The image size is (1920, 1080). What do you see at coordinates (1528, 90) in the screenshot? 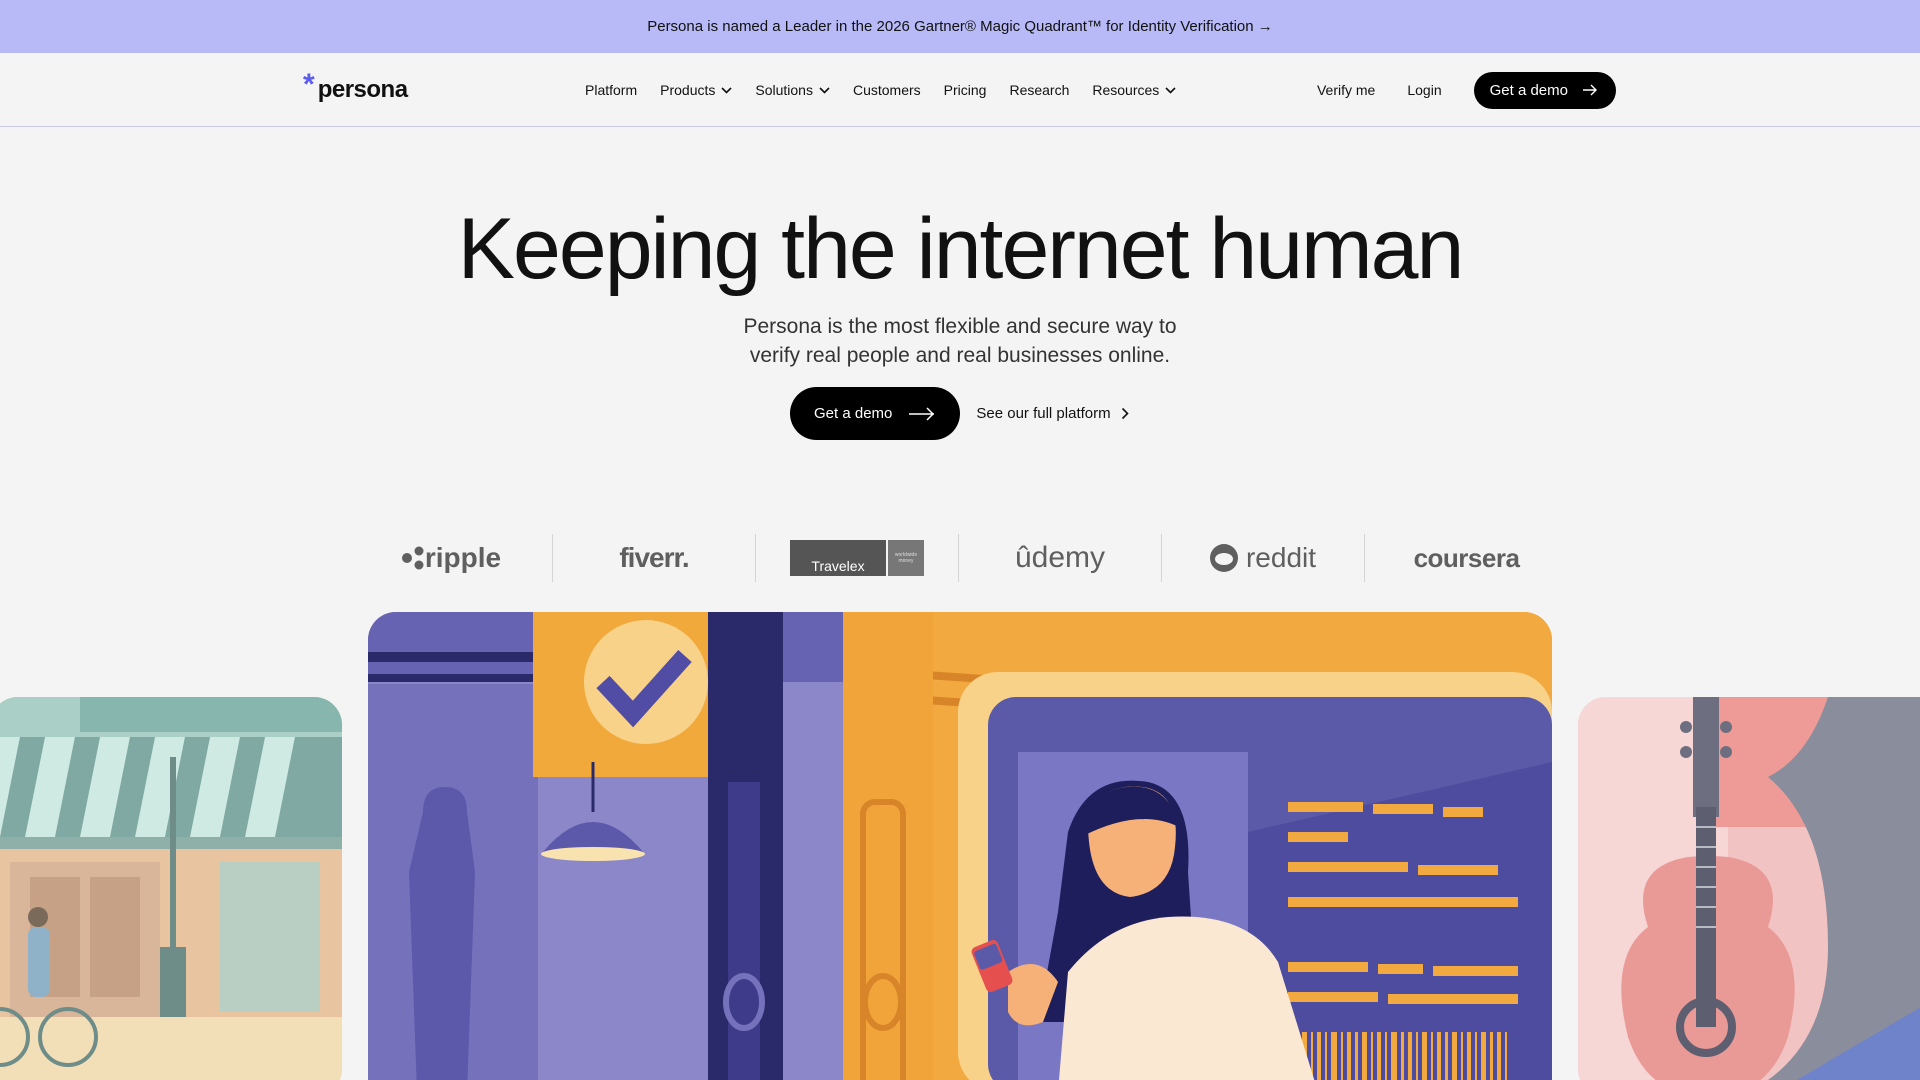
I see `header-demo-label: Get a demo` at bounding box center [1528, 90].